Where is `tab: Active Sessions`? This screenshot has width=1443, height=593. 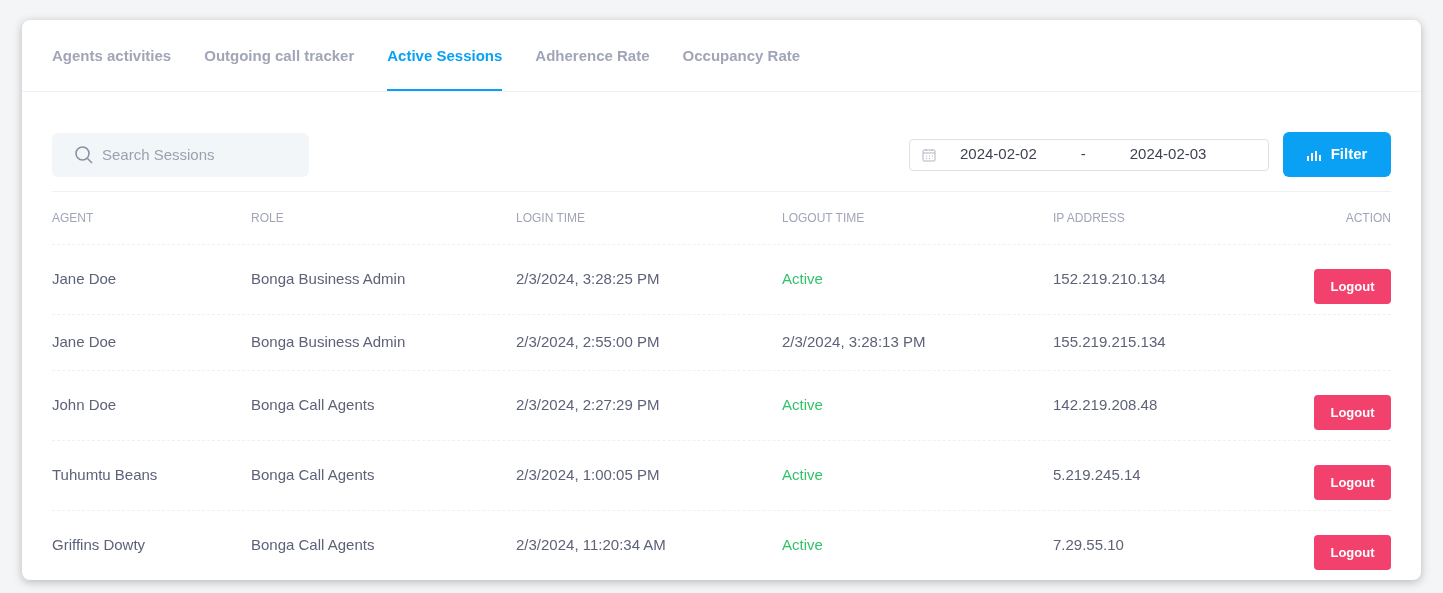 tab: Active Sessions is located at coordinates (445, 55).